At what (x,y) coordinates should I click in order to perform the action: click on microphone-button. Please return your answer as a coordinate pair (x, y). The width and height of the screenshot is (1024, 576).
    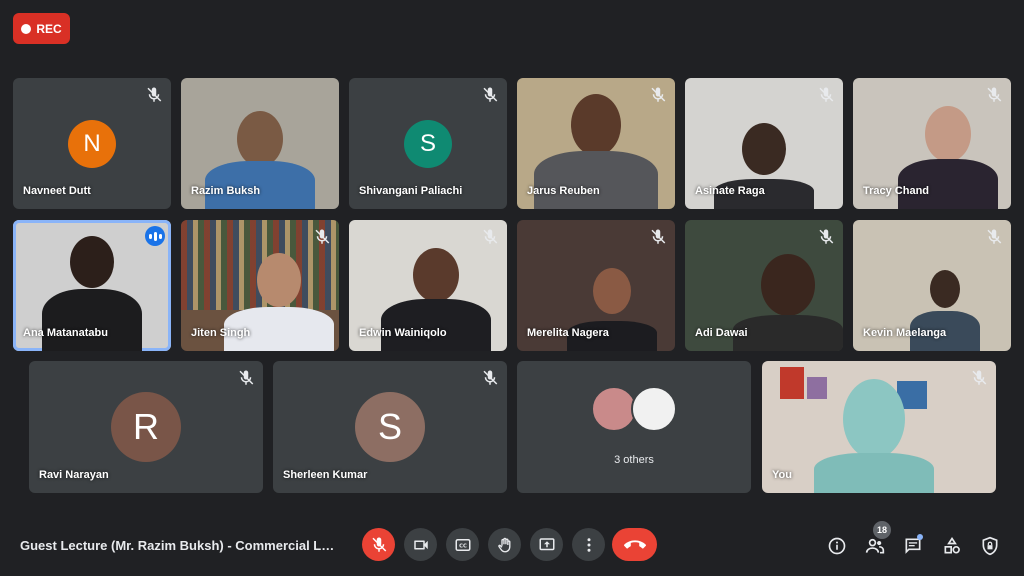
    Looking at the image, I should click on (378, 544).